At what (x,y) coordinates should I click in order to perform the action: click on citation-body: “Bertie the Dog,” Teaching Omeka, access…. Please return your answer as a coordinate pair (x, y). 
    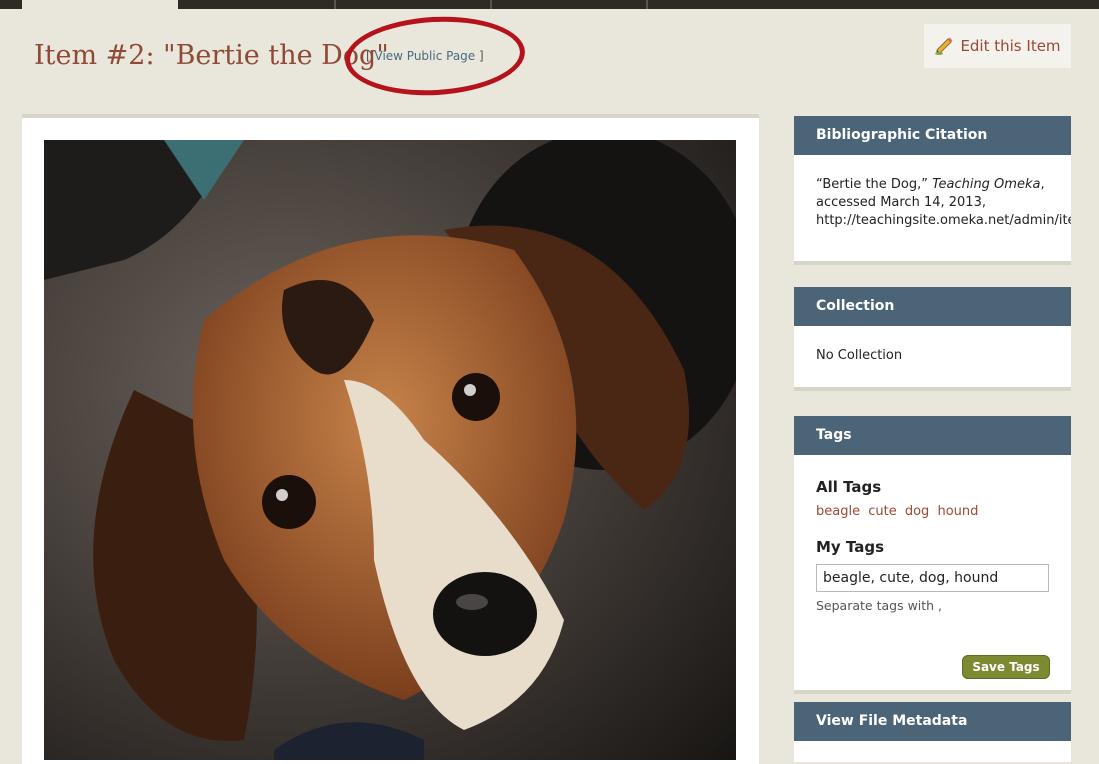
    Looking at the image, I should click on (932, 192).